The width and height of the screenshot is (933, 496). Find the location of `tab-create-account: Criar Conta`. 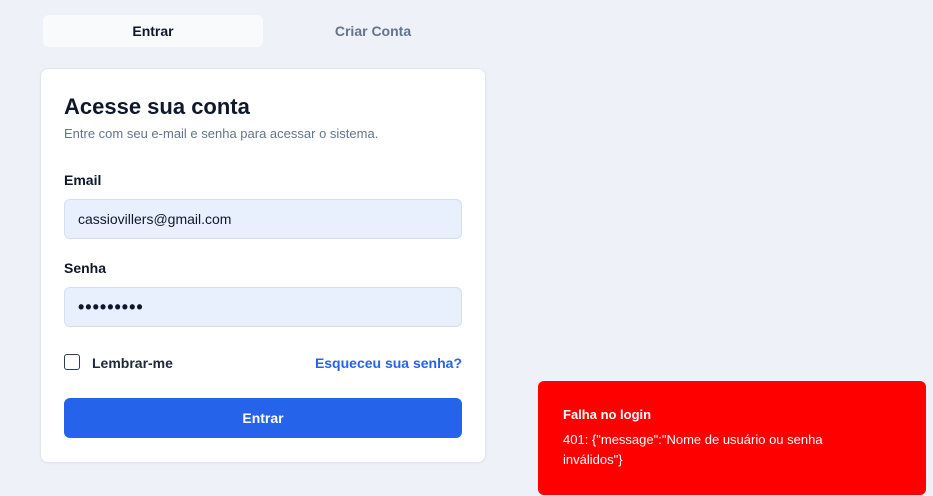

tab-create-account: Criar Conta is located at coordinates (373, 31).